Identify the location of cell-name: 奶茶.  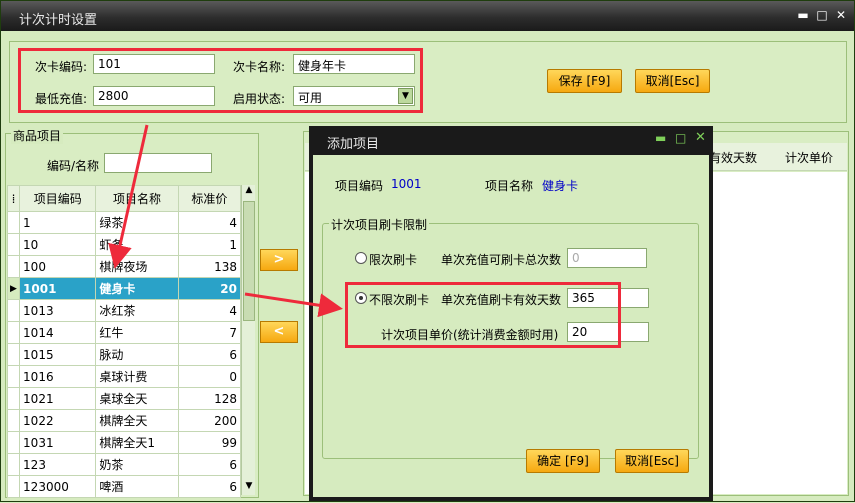
(137, 464).